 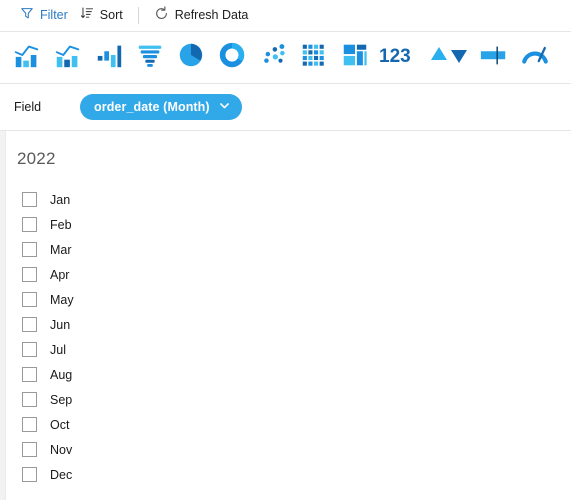 I want to click on pie-chart-button, so click(x=190, y=58).